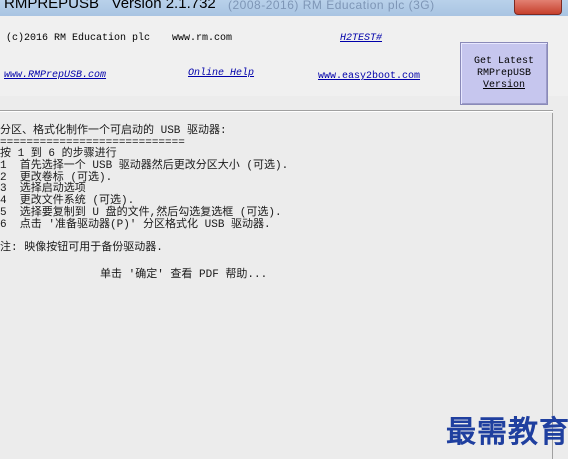  Describe the element at coordinates (503, 85) in the screenshot. I see `get-latest-line3: Version` at that location.